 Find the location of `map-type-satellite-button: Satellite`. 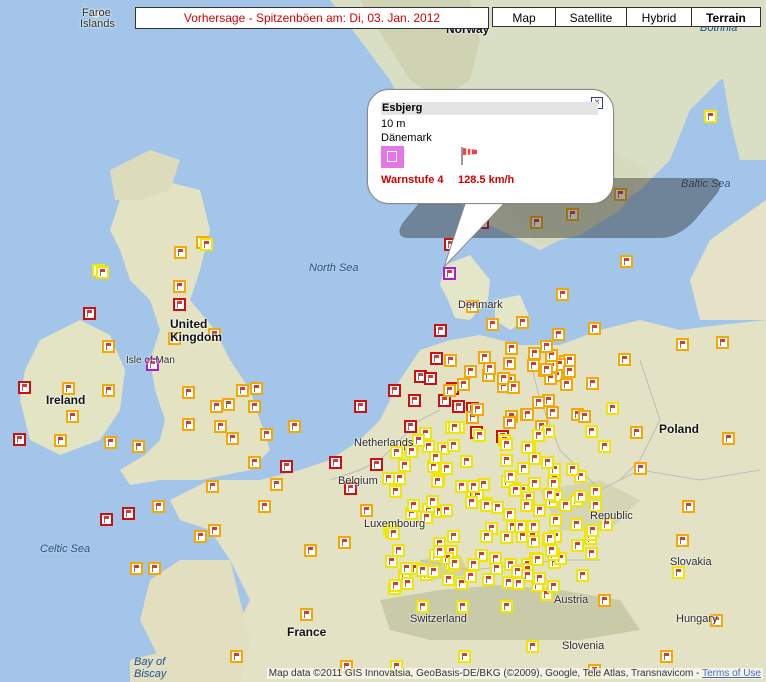

map-type-satellite-button: Satellite is located at coordinates (591, 17).